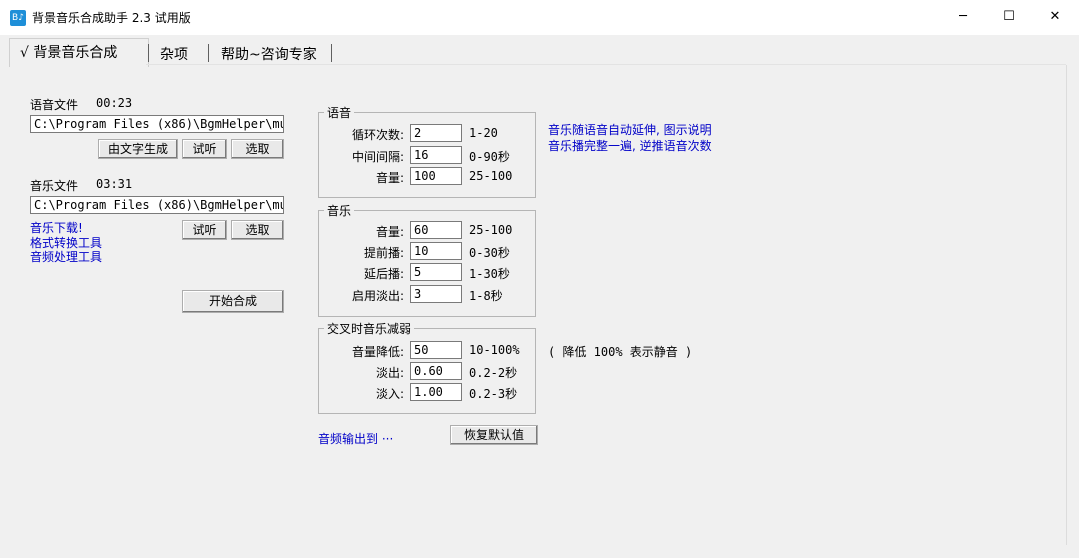  I want to click on voice-listen-button: 试听, so click(204, 149).